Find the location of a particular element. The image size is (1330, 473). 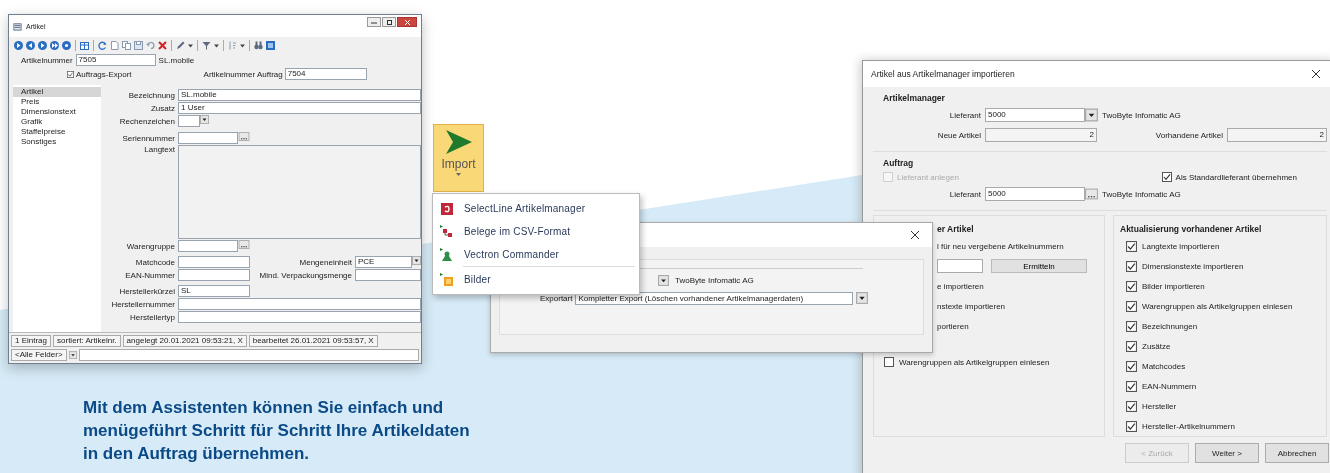

pen-icon is located at coordinates (180, 45).